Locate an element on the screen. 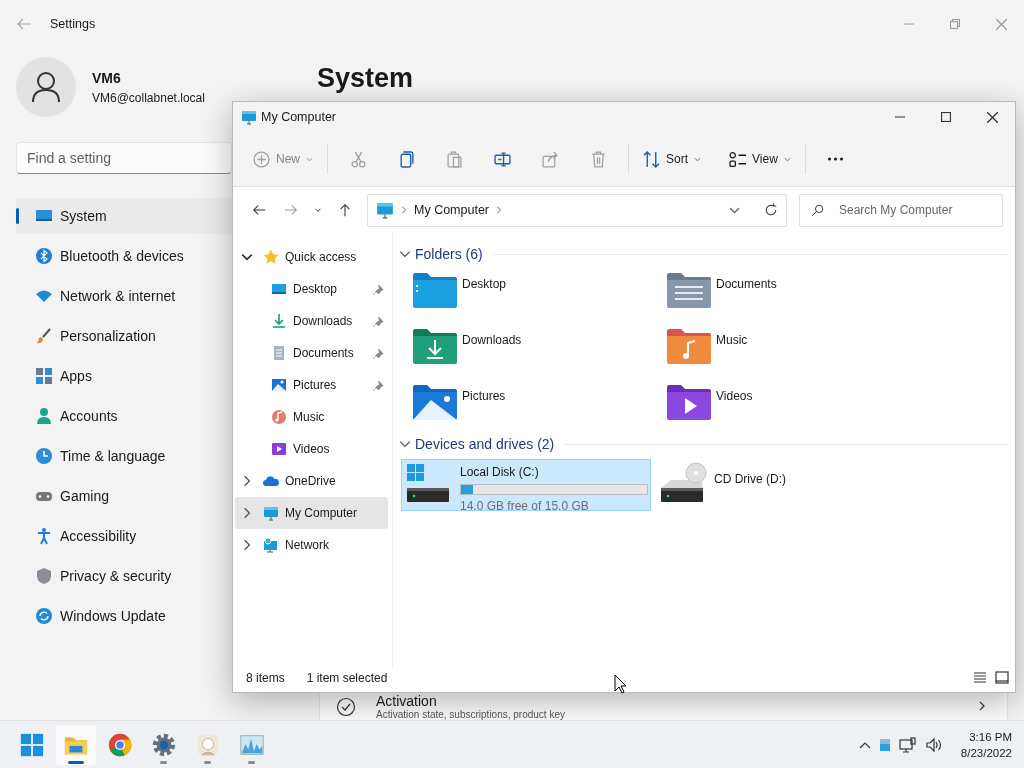 This screenshot has width=1024, height=768. volume-icon is located at coordinates (933, 744).